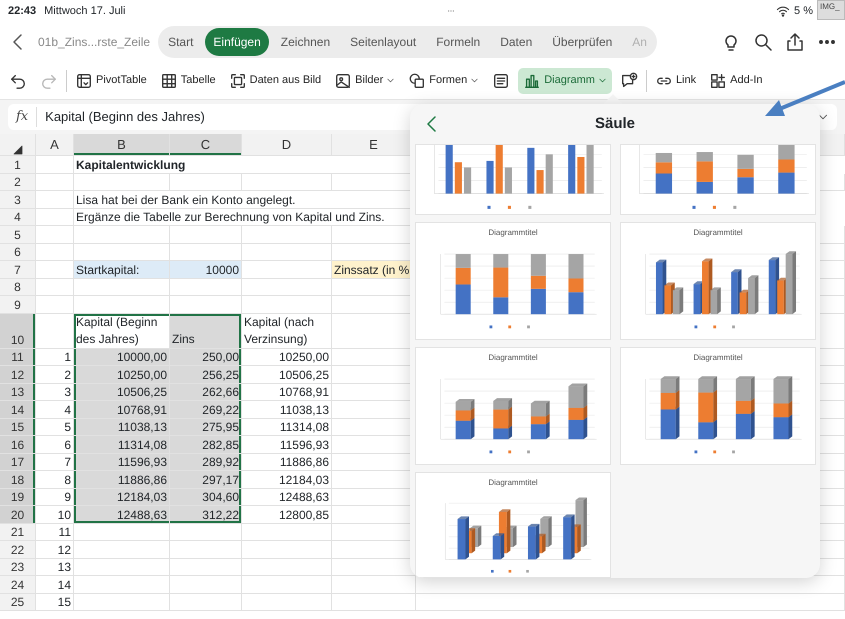 The width and height of the screenshot is (845, 619). Describe the element at coordinates (55, 549) in the screenshot. I see `table-cell: 12` at that location.